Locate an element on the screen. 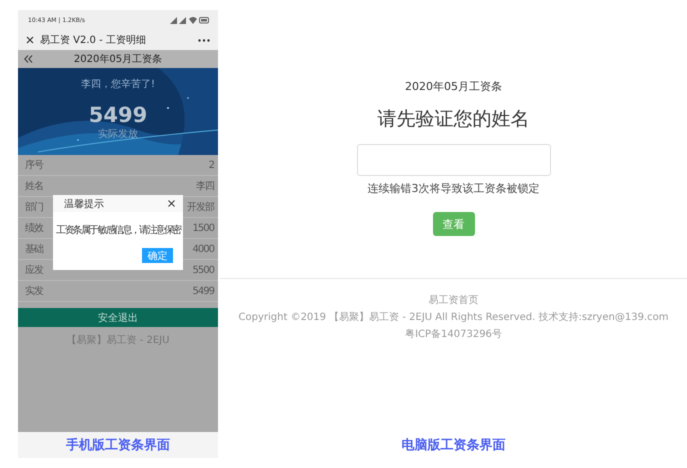 This screenshot has width=687, height=468. row-value: 1500 is located at coordinates (203, 228).